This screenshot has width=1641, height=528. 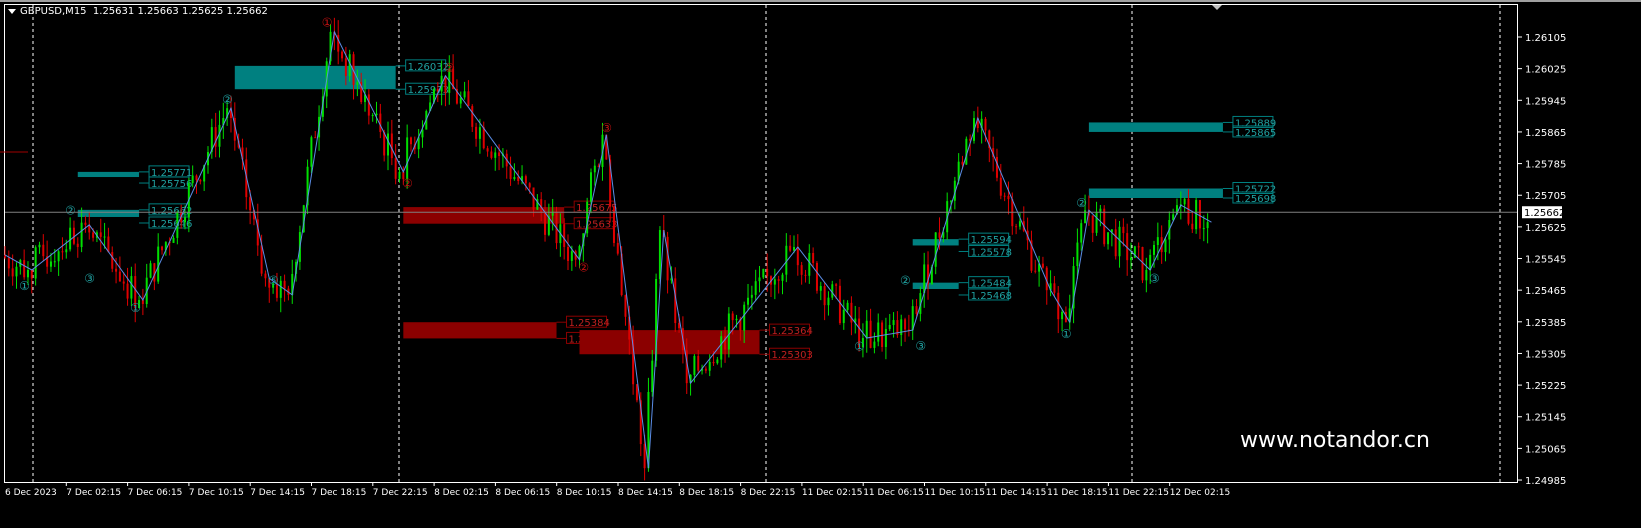 I want to click on zone-price-label: 1.25484, so click(x=991, y=284).